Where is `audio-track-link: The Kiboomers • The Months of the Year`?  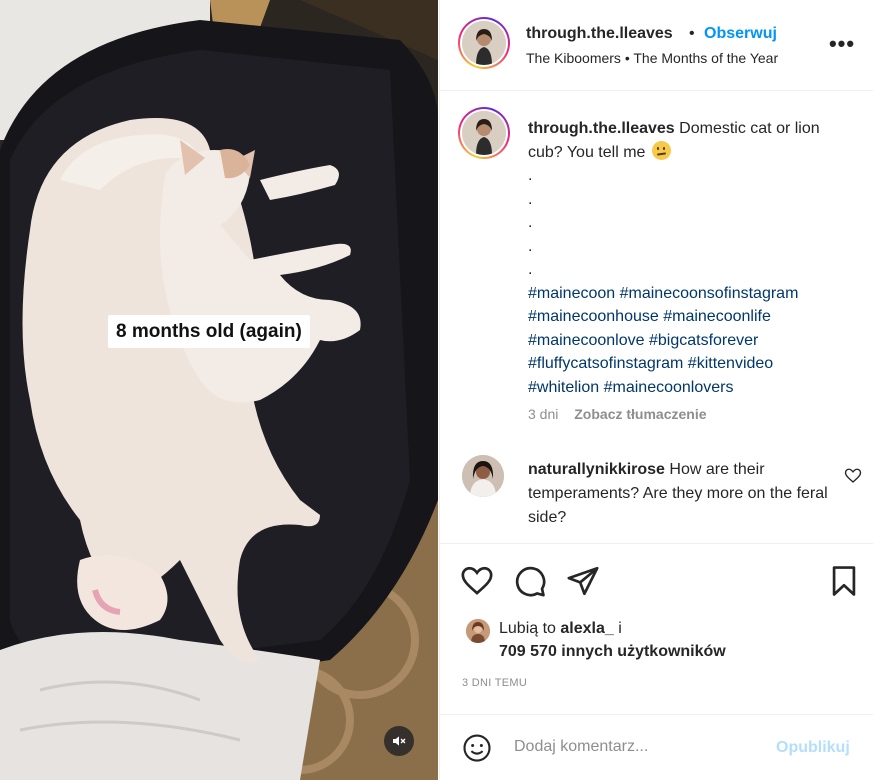
audio-track-link: The Kiboomers • The Months of the Year is located at coordinates (652, 58).